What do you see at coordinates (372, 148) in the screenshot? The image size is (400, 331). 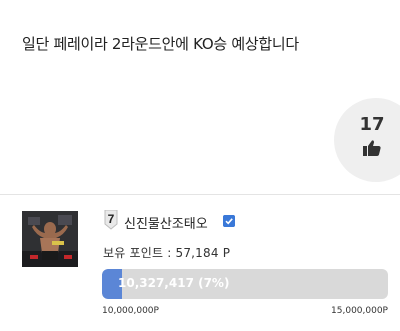 I see `thumbs-up-icon` at bounding box center [372, 148].